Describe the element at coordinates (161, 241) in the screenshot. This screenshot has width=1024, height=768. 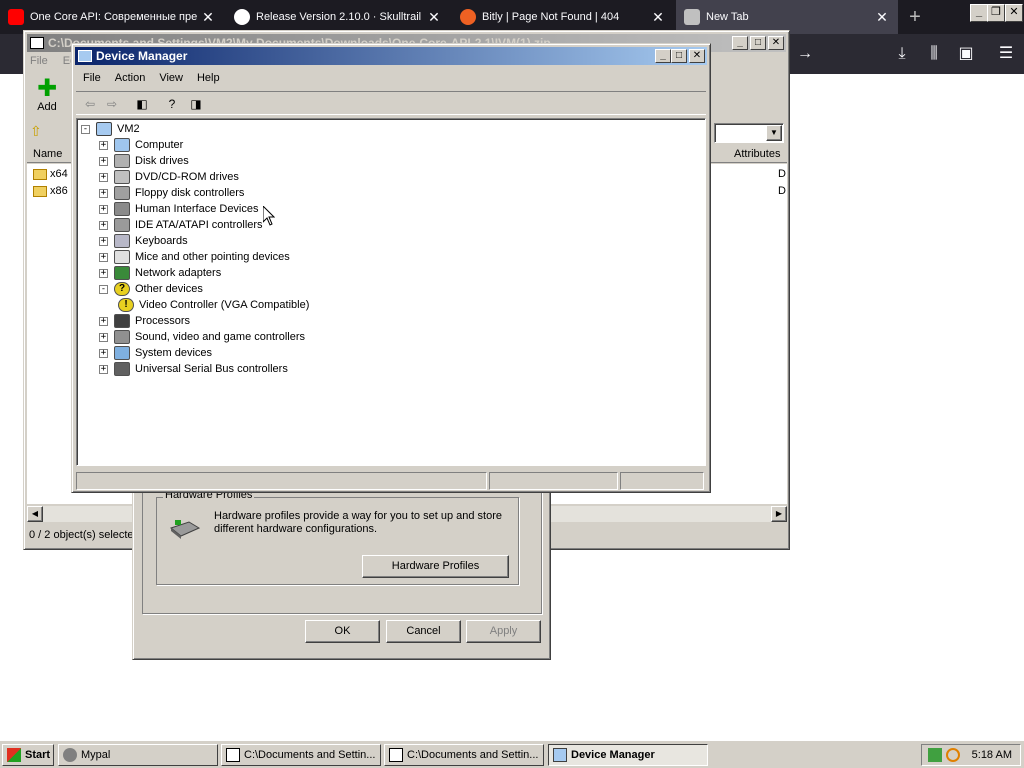
I see `tree-item-label: Keyboards` at that location.